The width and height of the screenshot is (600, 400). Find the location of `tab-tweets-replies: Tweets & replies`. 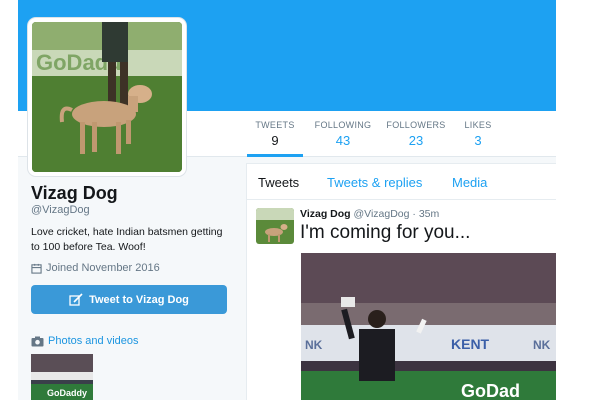

tab-tweets-replies: Tweets & replies is located at coordinates (374, 182).